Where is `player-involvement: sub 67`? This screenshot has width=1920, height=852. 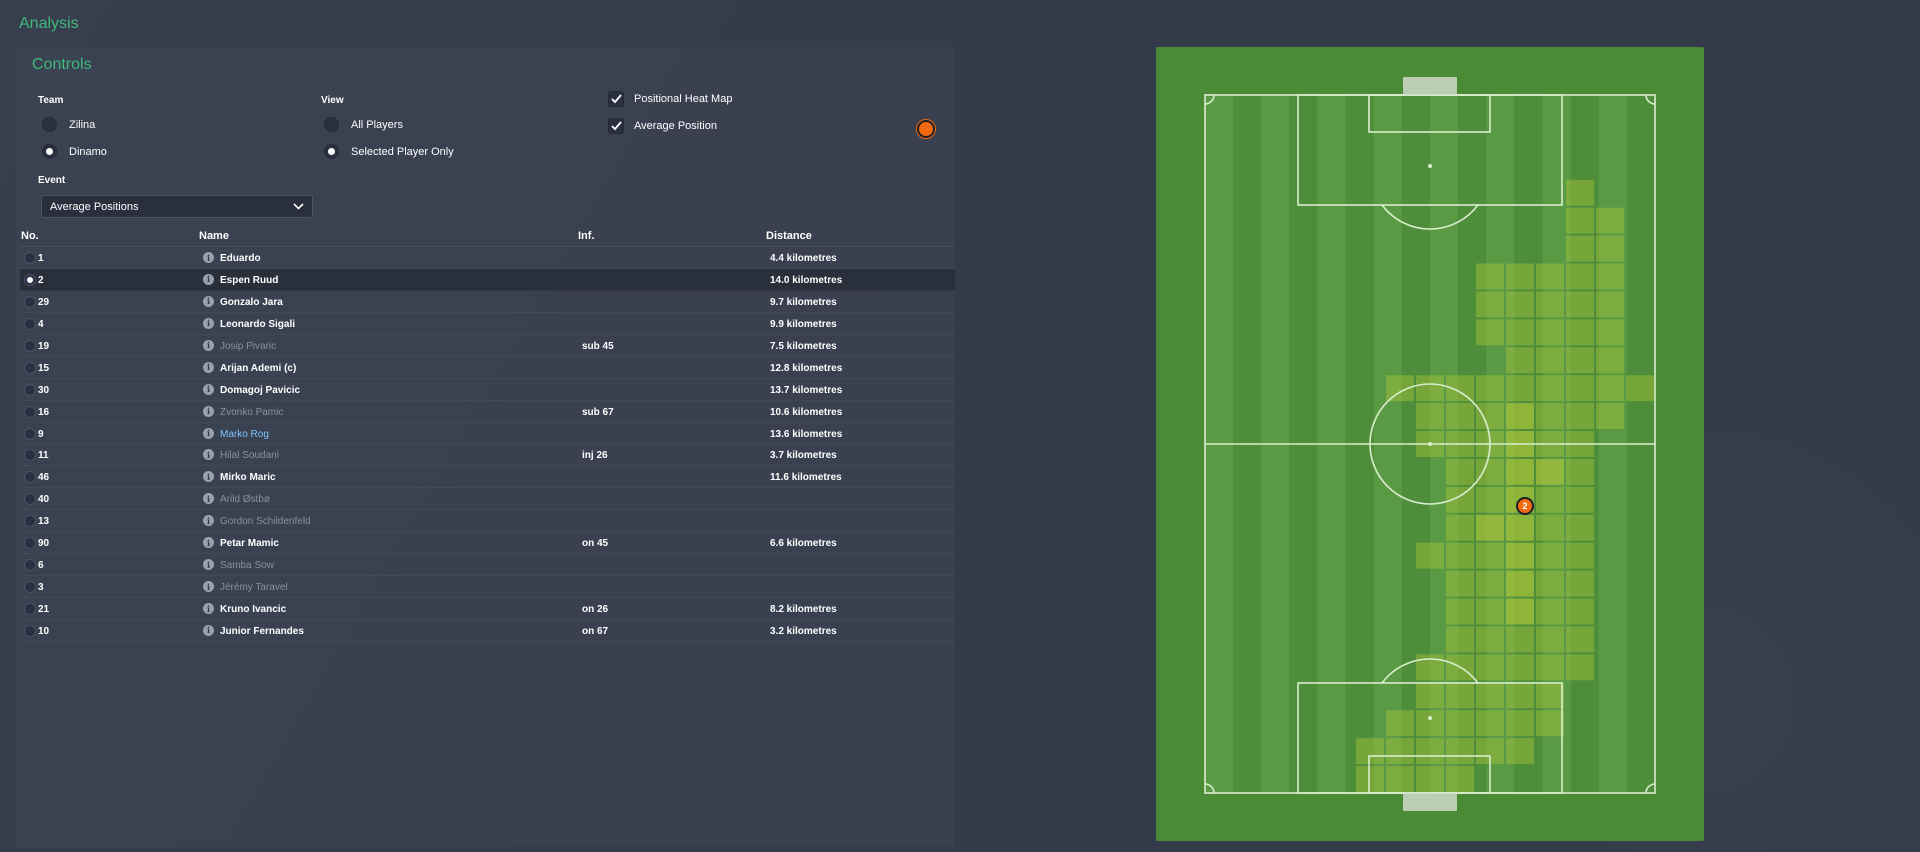
player-involvement: sub 67 is located at coordinates (598, 412).